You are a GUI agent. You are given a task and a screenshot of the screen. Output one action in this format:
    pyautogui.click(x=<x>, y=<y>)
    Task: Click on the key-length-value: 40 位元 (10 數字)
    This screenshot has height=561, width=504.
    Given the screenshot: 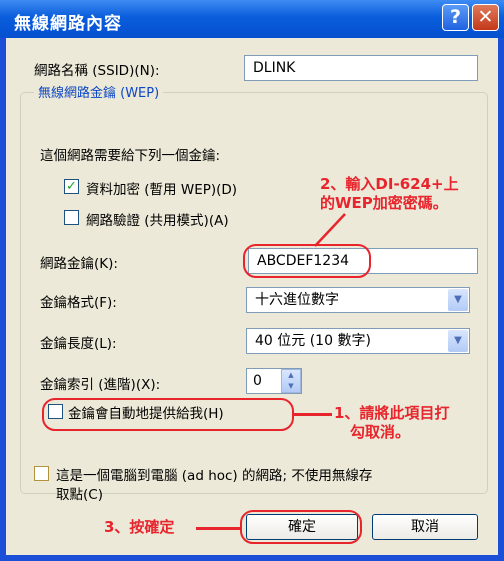 What is the action you would take?
    pyautogui.click(x=313, y=341)
    